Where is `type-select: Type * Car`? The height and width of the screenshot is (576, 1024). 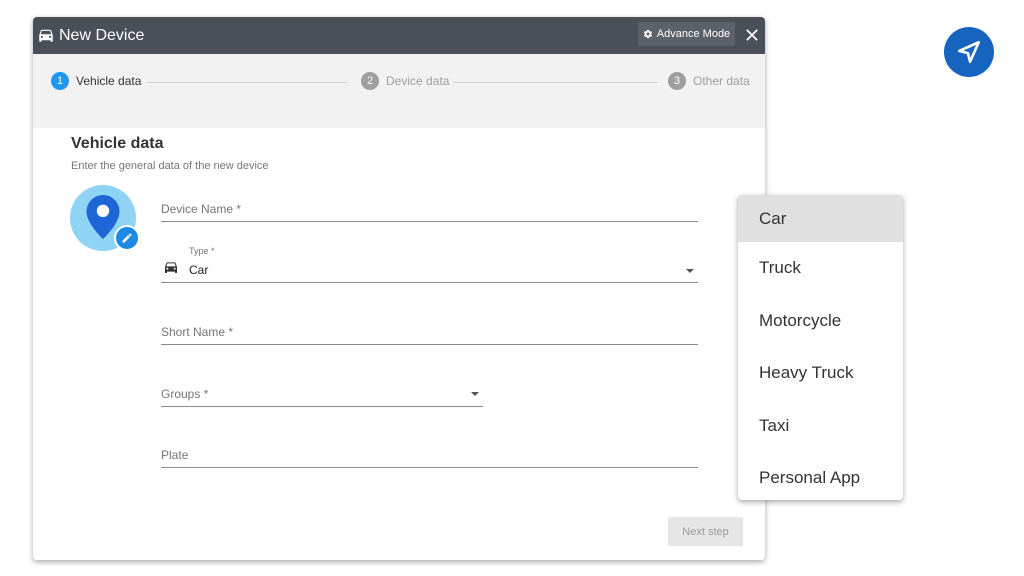
type-select: Type * Car is located at coordinates (429, 265).